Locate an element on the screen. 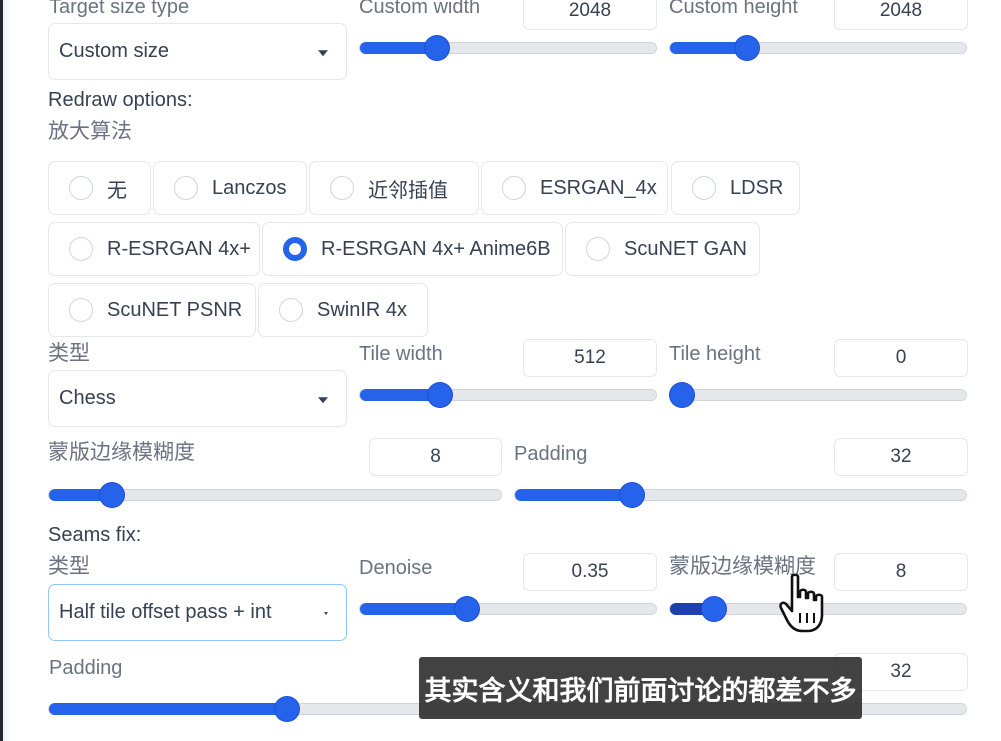 Image resolution: width=1001 pixels, height=741 pixels. target-size-type-value: Custom size is located at coordinates (114, 51).